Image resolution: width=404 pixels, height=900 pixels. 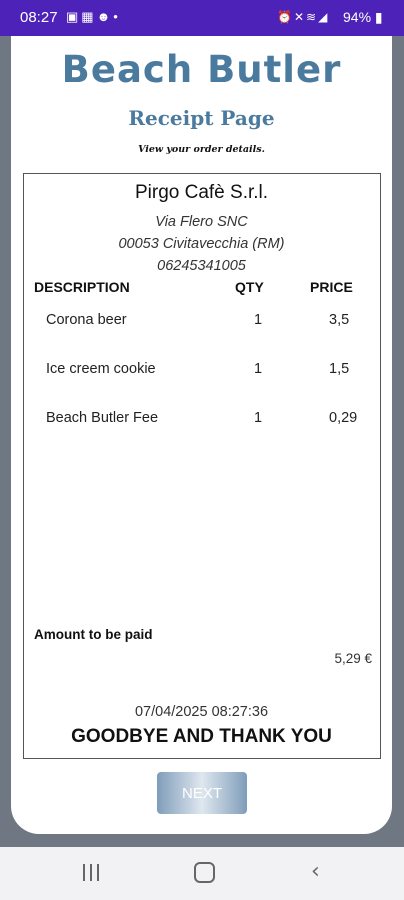 What do you see at coordinates (353, 658) in the screenshot?
I see `amount-value: 5,29 €` at bounding box center [353, 658].